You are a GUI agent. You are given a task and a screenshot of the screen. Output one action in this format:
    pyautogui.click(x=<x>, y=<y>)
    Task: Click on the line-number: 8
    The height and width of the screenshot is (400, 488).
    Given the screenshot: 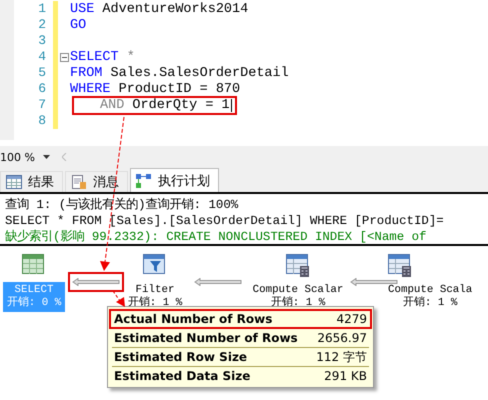 What is the action you would take?
    pyautogui.click(x=36, y=121)
    